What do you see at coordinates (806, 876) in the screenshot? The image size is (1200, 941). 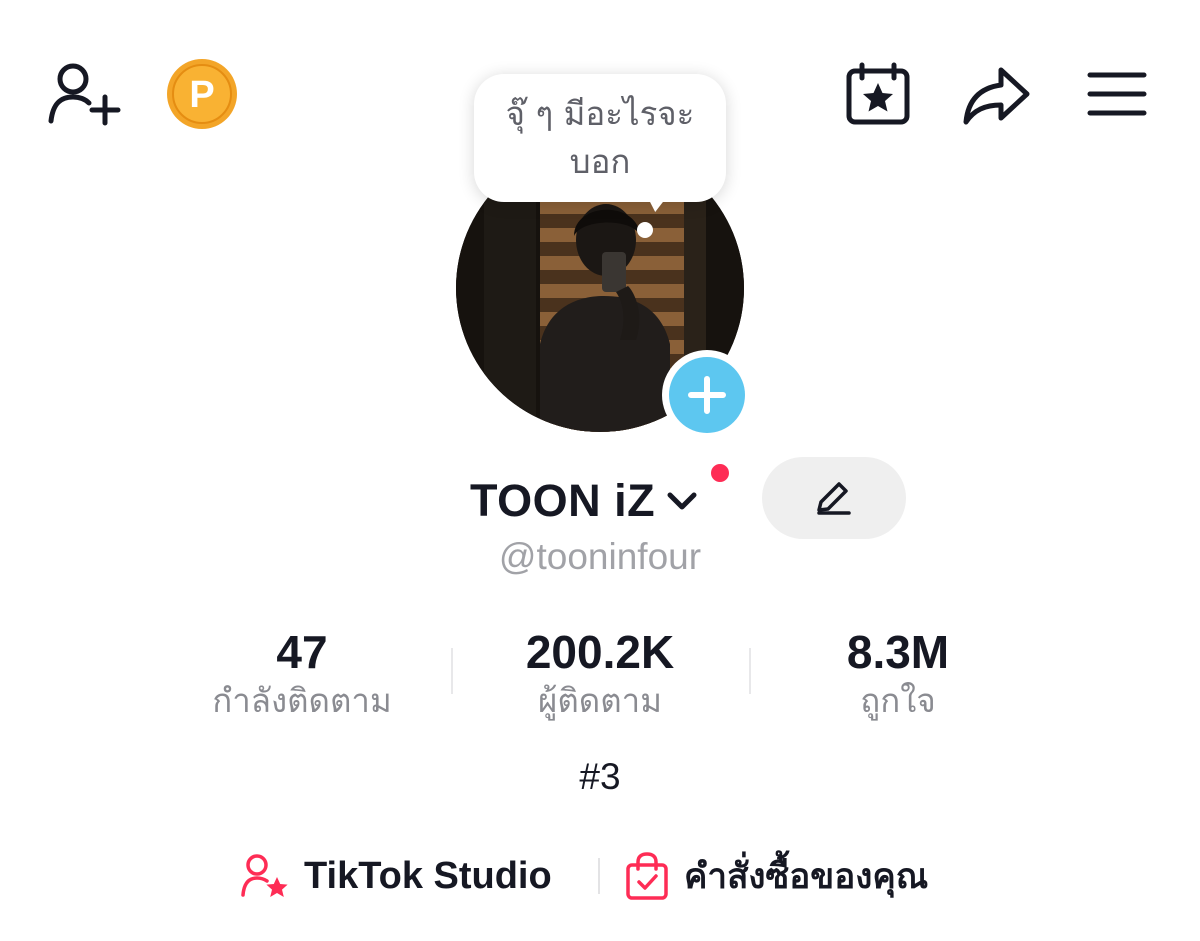 I see `orders-label: คำสั่งซื้อของคุณ` at bounding box center [806, 876].